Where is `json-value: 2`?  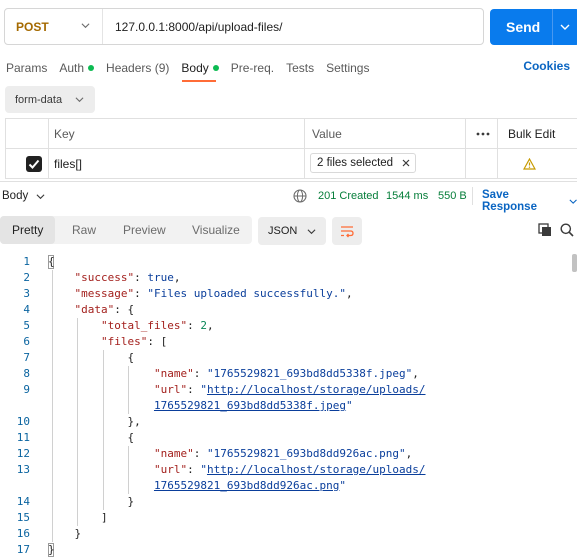
json-value: 2 is located at coordinates (203, 325).